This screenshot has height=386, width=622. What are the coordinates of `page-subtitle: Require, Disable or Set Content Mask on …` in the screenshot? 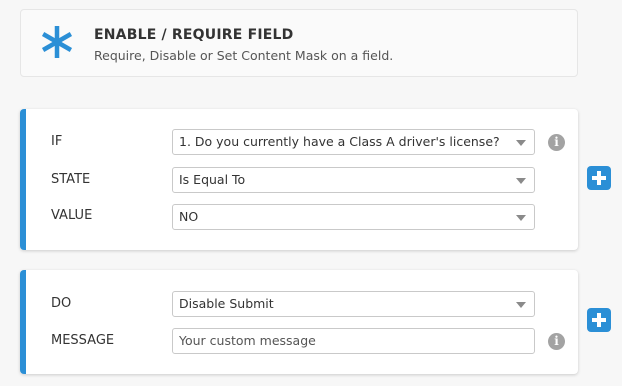 It's located at (244, 55).